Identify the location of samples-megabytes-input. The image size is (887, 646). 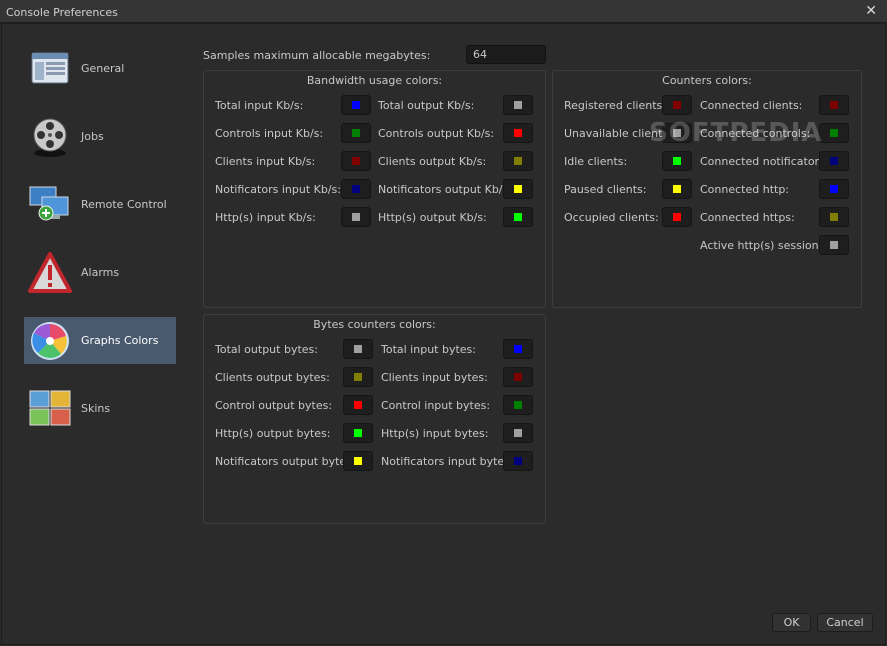
(506, 54).